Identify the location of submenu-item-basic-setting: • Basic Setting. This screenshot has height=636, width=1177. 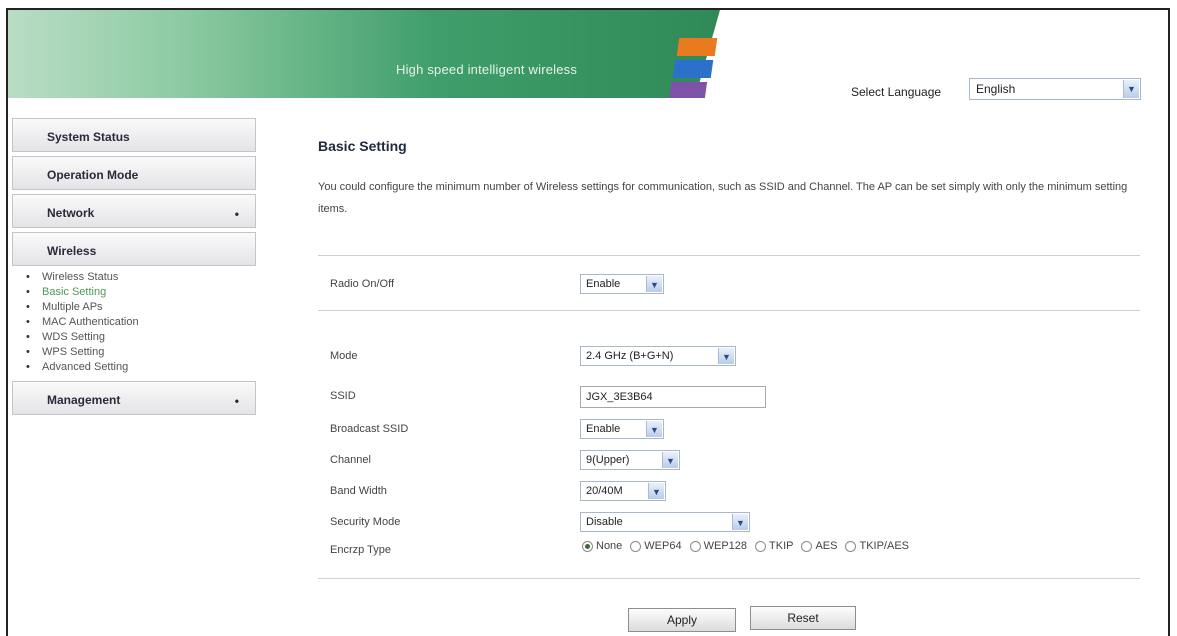
(134, 292).